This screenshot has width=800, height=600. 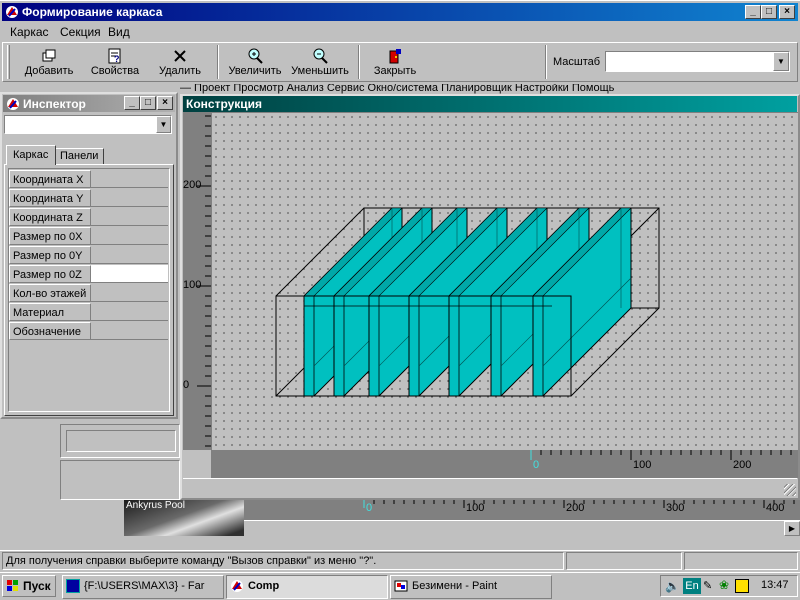 I want to click on frame-panels, so click(x=454, y=302).